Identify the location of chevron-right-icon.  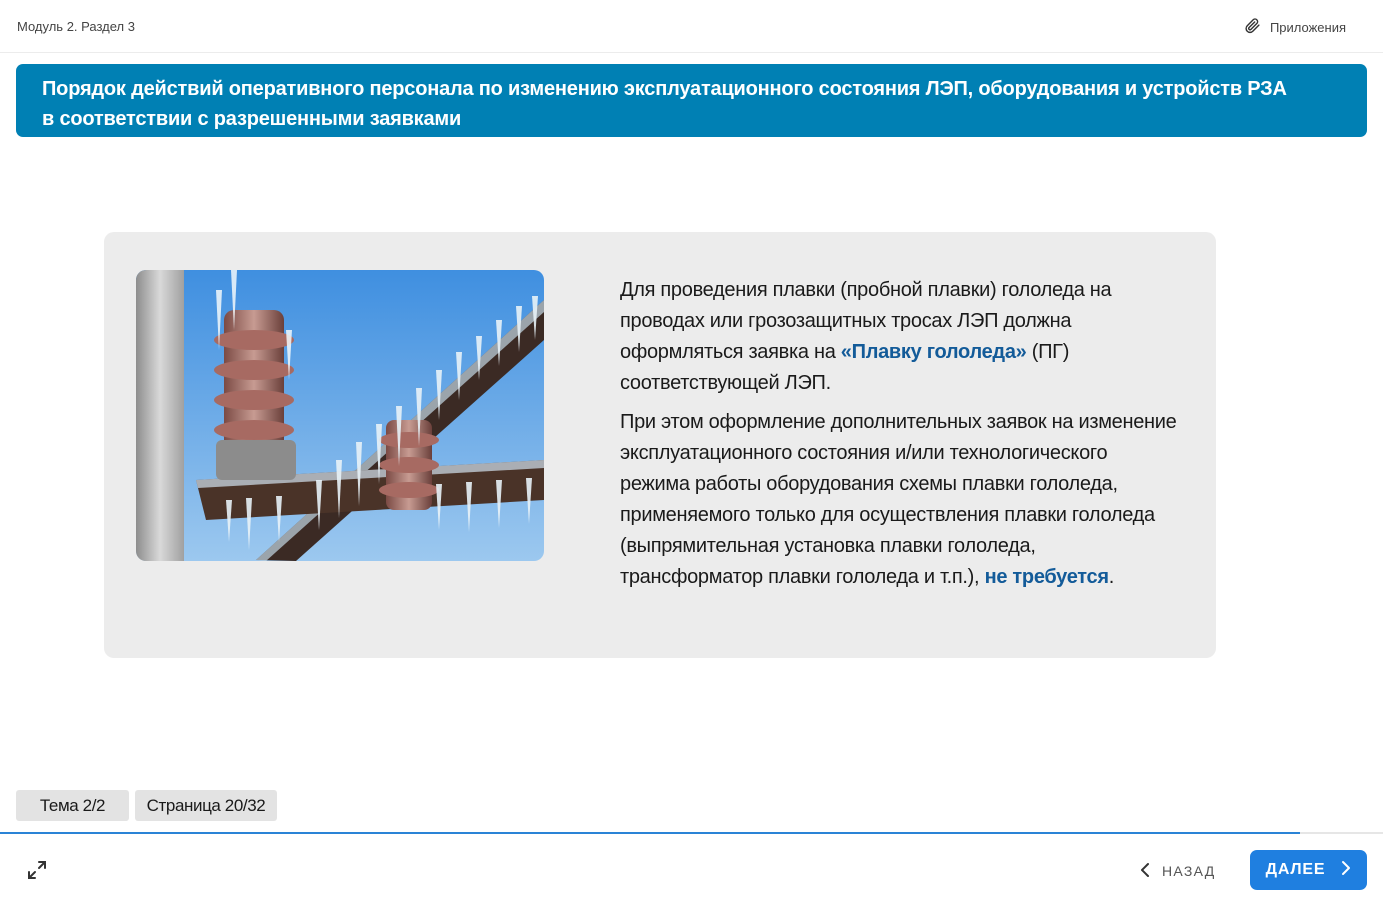
(1346, 870).